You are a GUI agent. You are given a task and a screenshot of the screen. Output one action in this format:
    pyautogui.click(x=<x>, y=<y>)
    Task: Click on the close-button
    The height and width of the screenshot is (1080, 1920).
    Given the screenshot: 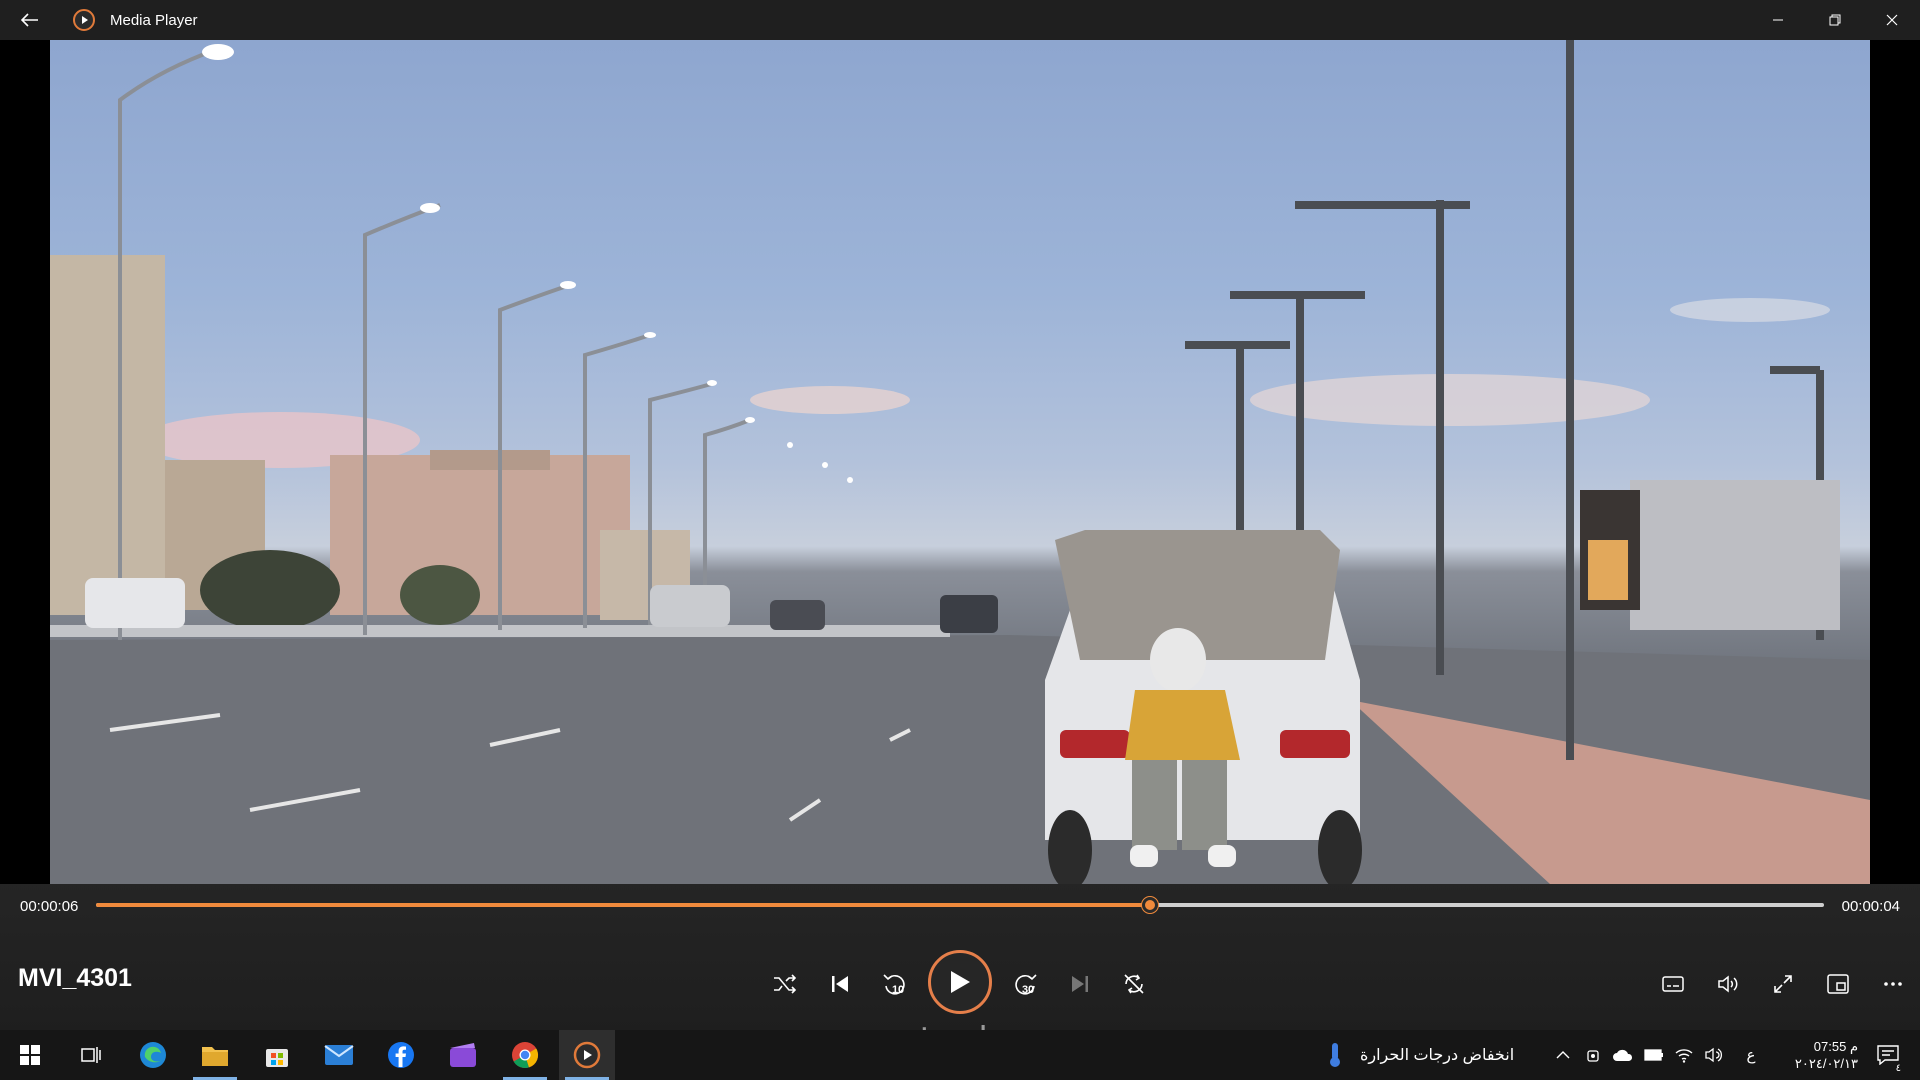 What is the action you would take?
    pyautogui.click(x=1891, y=20)
    